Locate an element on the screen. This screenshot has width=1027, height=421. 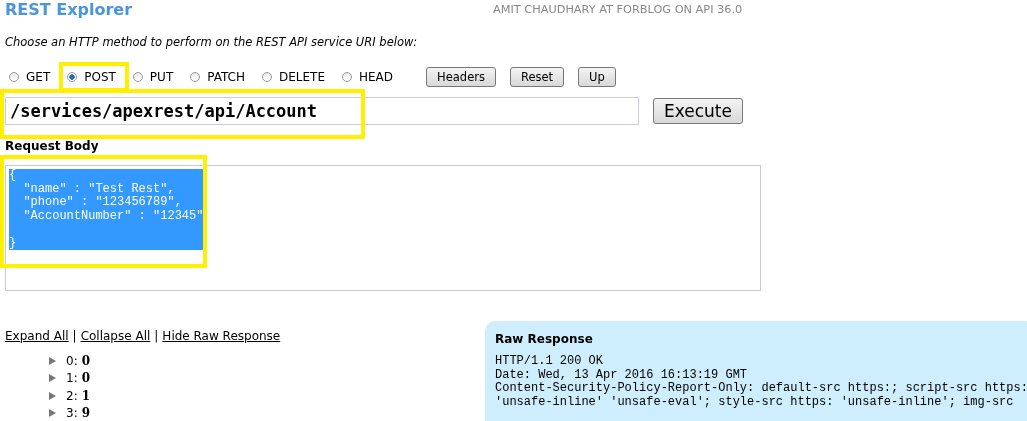
tree-item-label: 1: is located at coordinates (72, 378).